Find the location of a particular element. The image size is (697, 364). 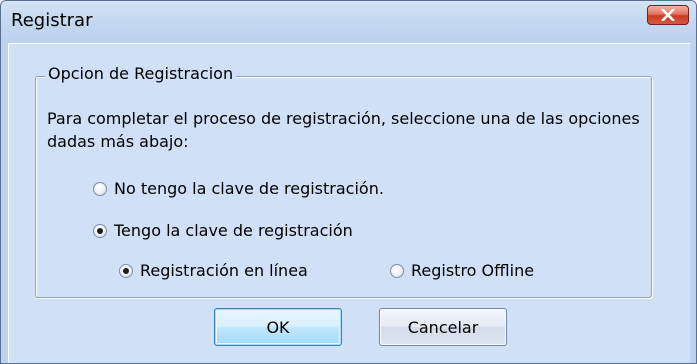

radio-offline-indicator is located at coordinates (397, 270).